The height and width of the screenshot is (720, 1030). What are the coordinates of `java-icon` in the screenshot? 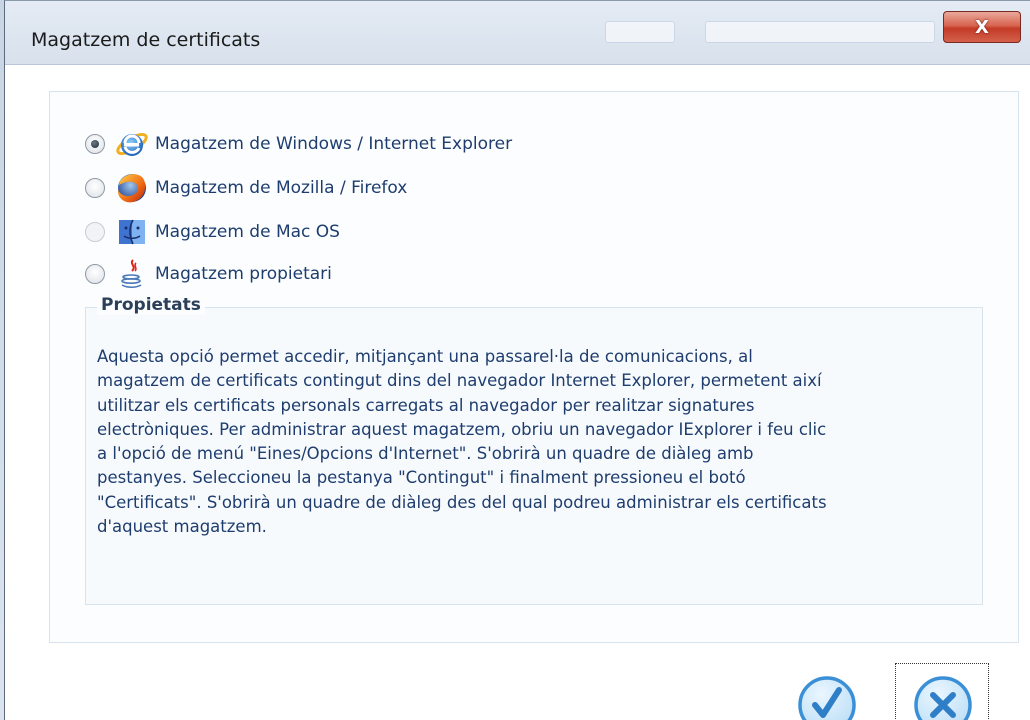 It's located at (132, 274).